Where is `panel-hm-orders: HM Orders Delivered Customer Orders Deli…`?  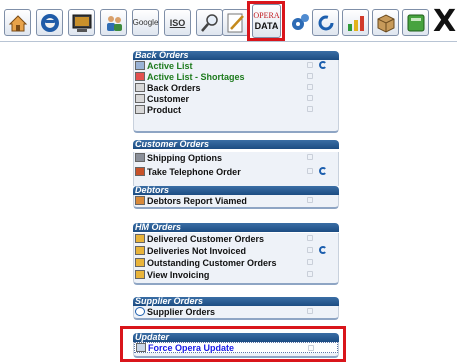 panel-hm-orders: HM Orders Delivered Customer Orders Deli… is located at coordinates (236, 254).